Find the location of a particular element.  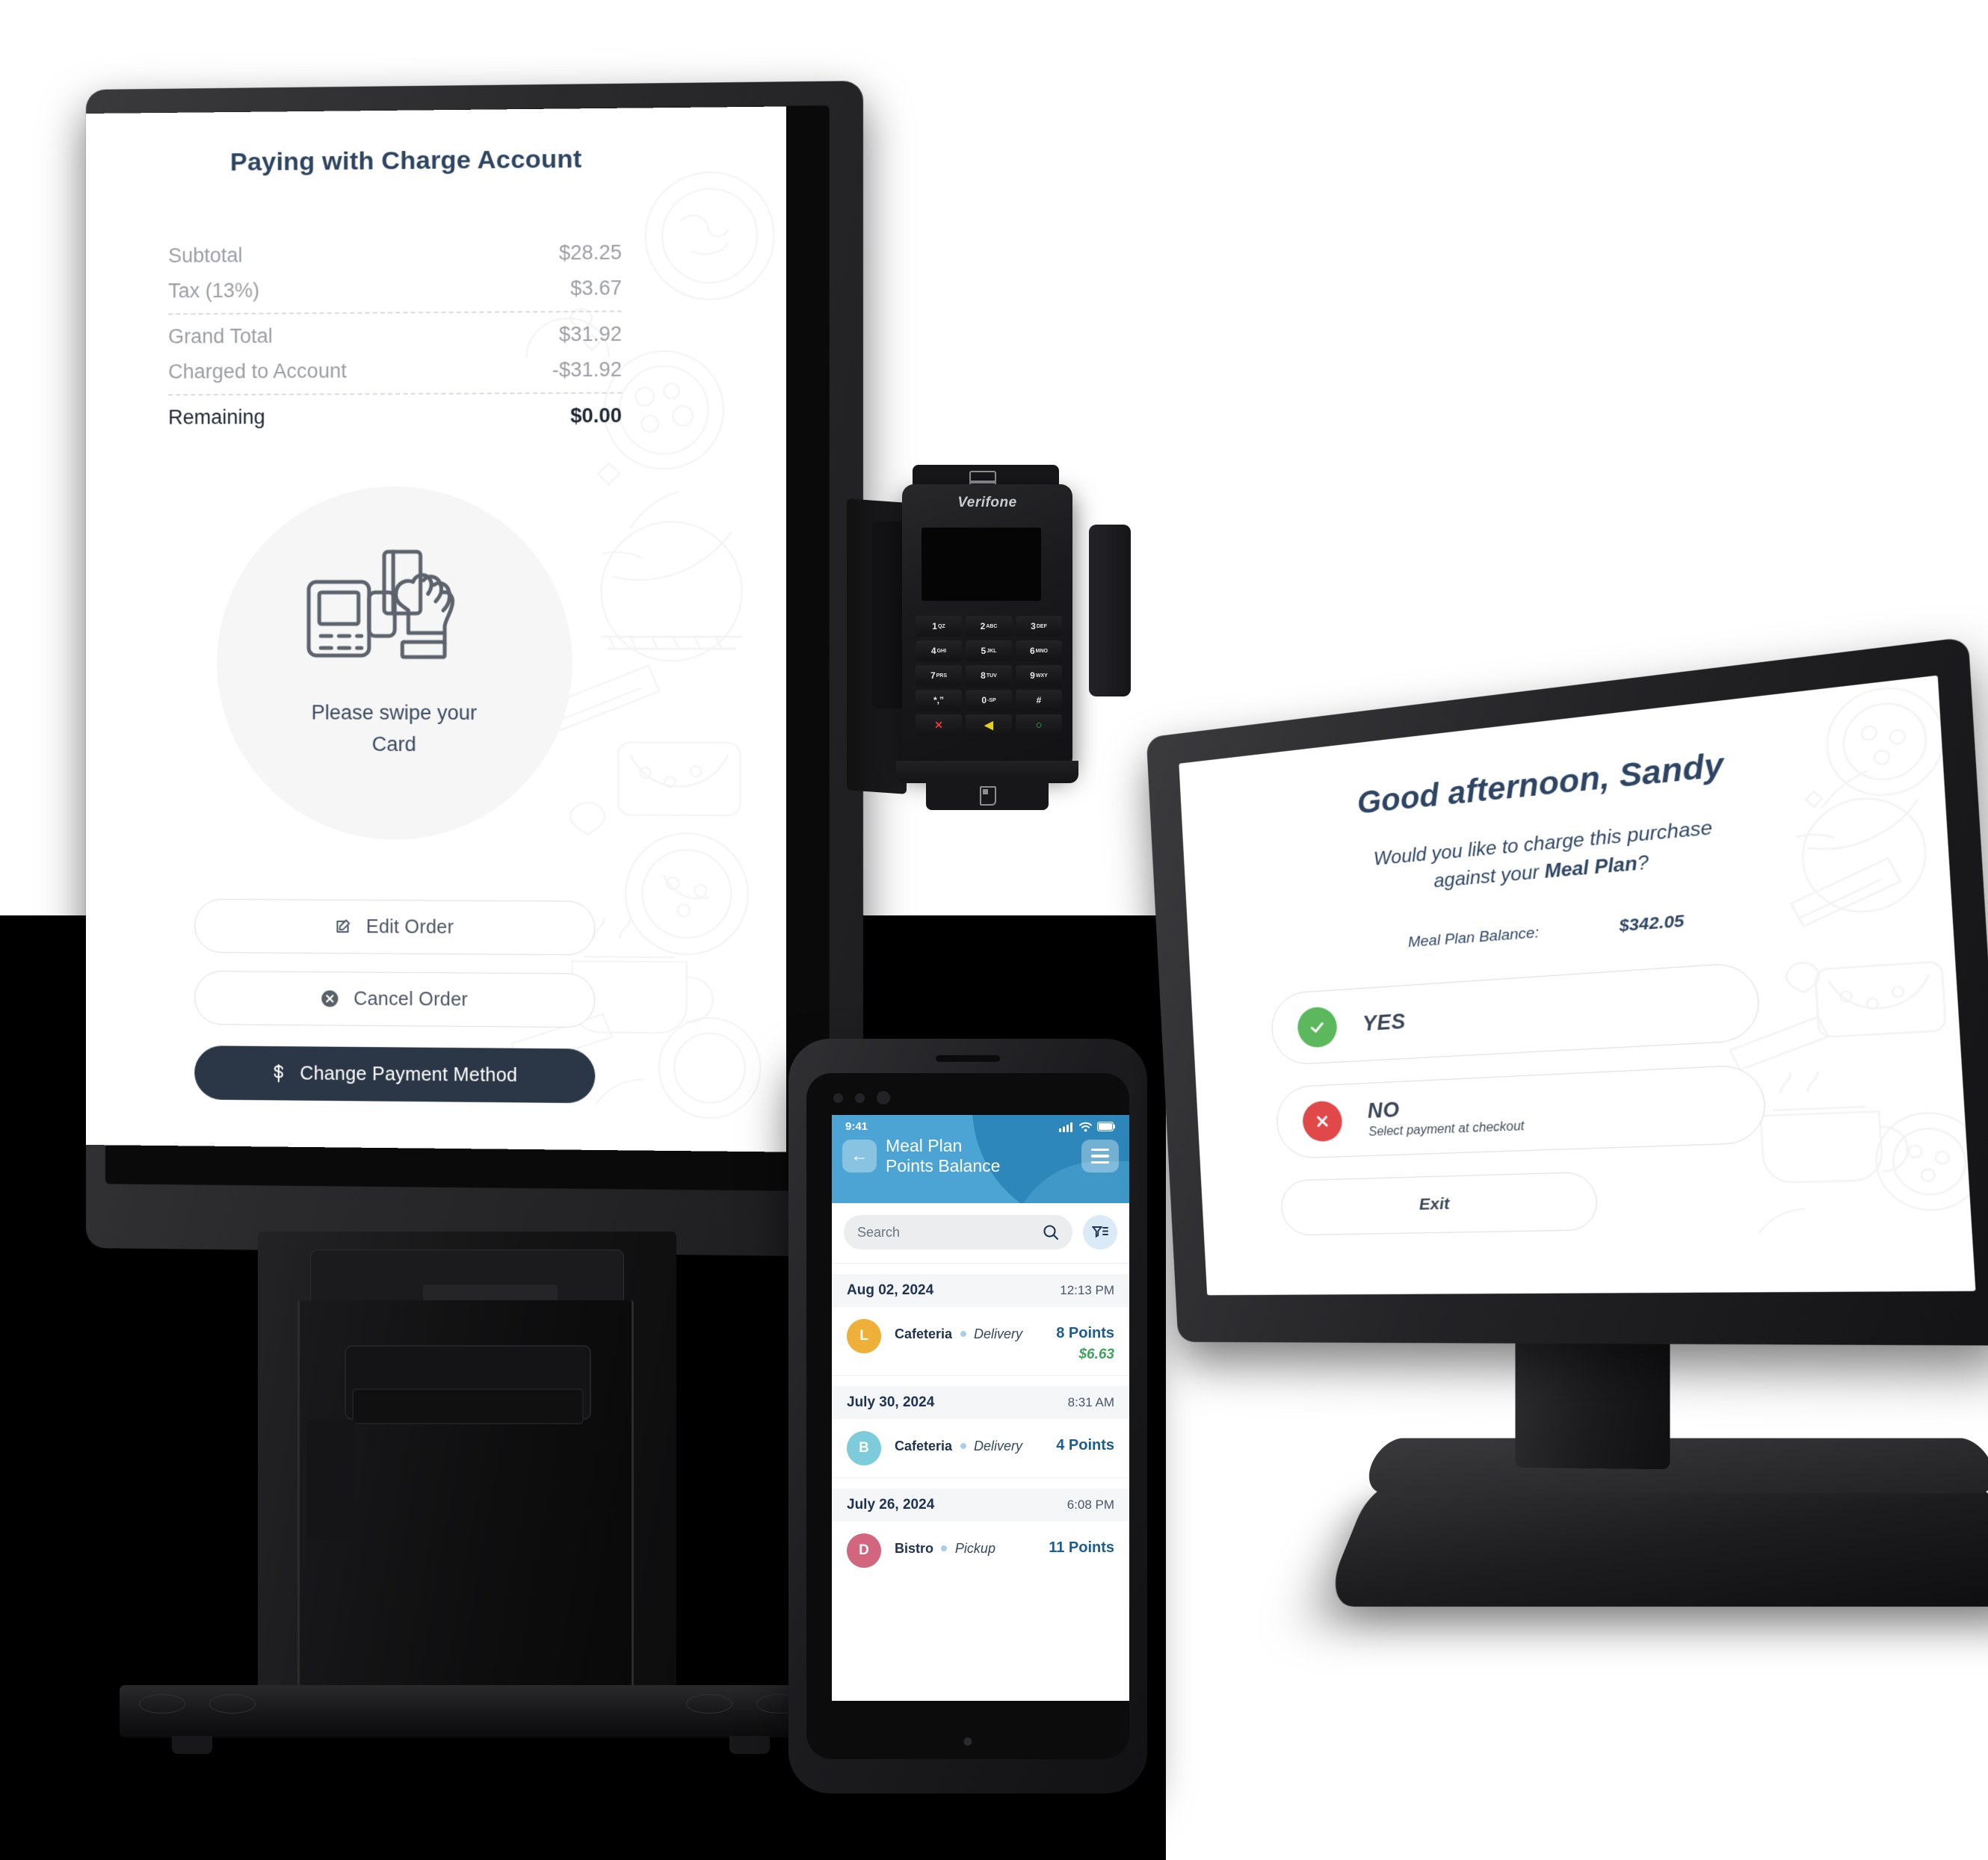

keypad-key-star: *,” is located at coordinates (939, 700).